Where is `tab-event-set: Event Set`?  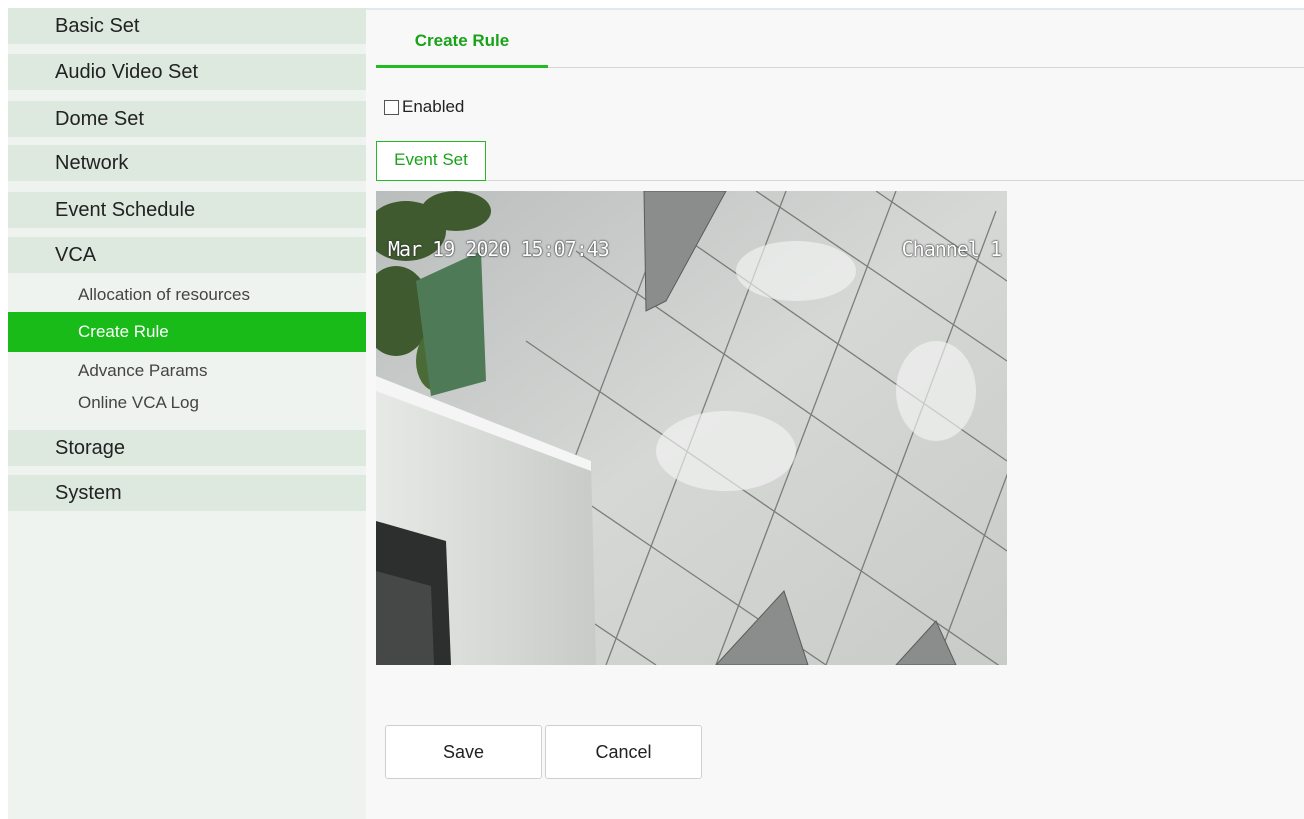 tab-event-set: Event Set is located at coordinates (431, 161).